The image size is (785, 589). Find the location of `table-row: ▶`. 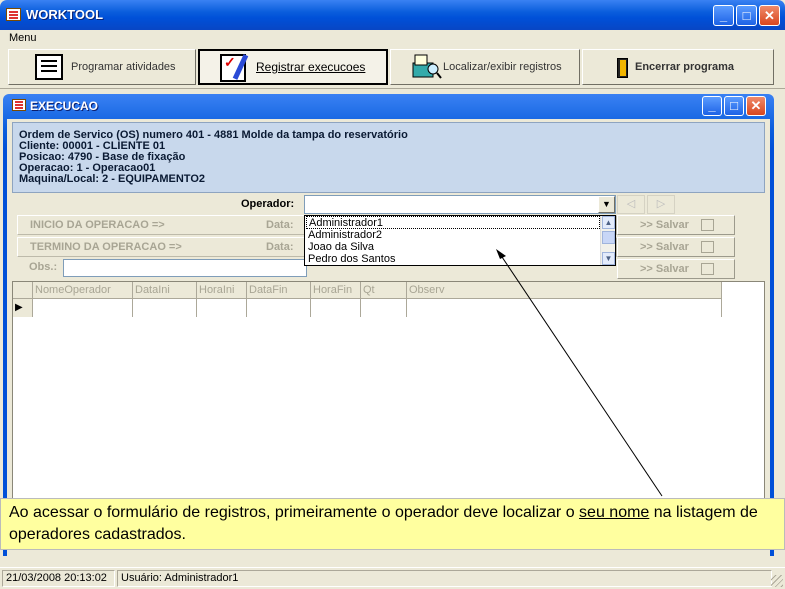

table-row: ▶ is located at coordinates (367, 308).